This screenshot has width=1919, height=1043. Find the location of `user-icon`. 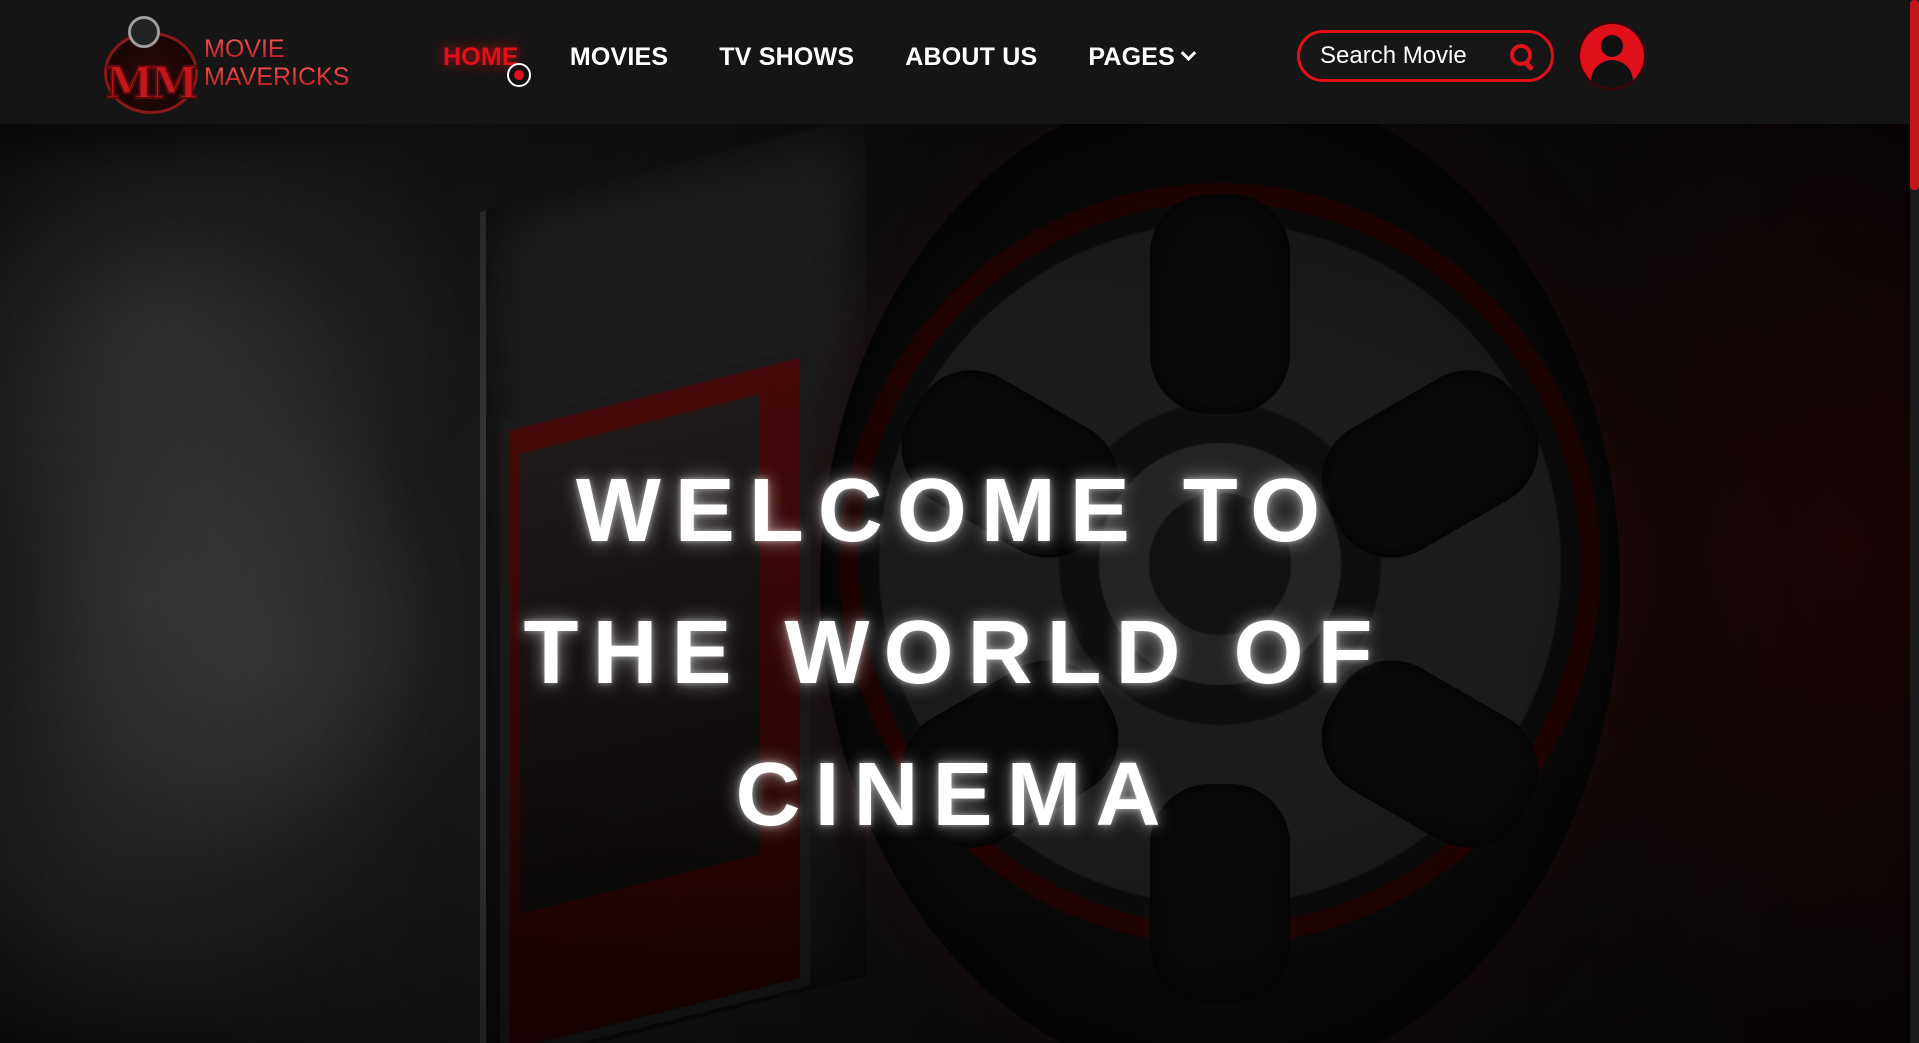

user-icon is located at coordinates (1612, 56).